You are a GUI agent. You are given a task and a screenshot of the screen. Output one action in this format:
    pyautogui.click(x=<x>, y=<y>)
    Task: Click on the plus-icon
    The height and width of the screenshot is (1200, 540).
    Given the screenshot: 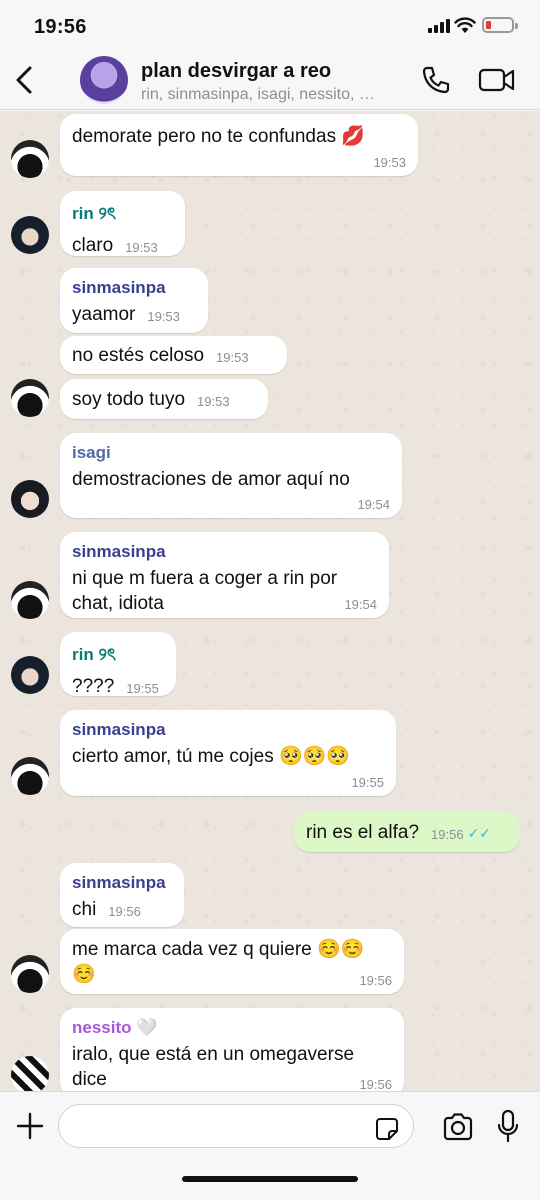 What is the action you would take?
    pyautogui.click(x=30, y=1128)
    